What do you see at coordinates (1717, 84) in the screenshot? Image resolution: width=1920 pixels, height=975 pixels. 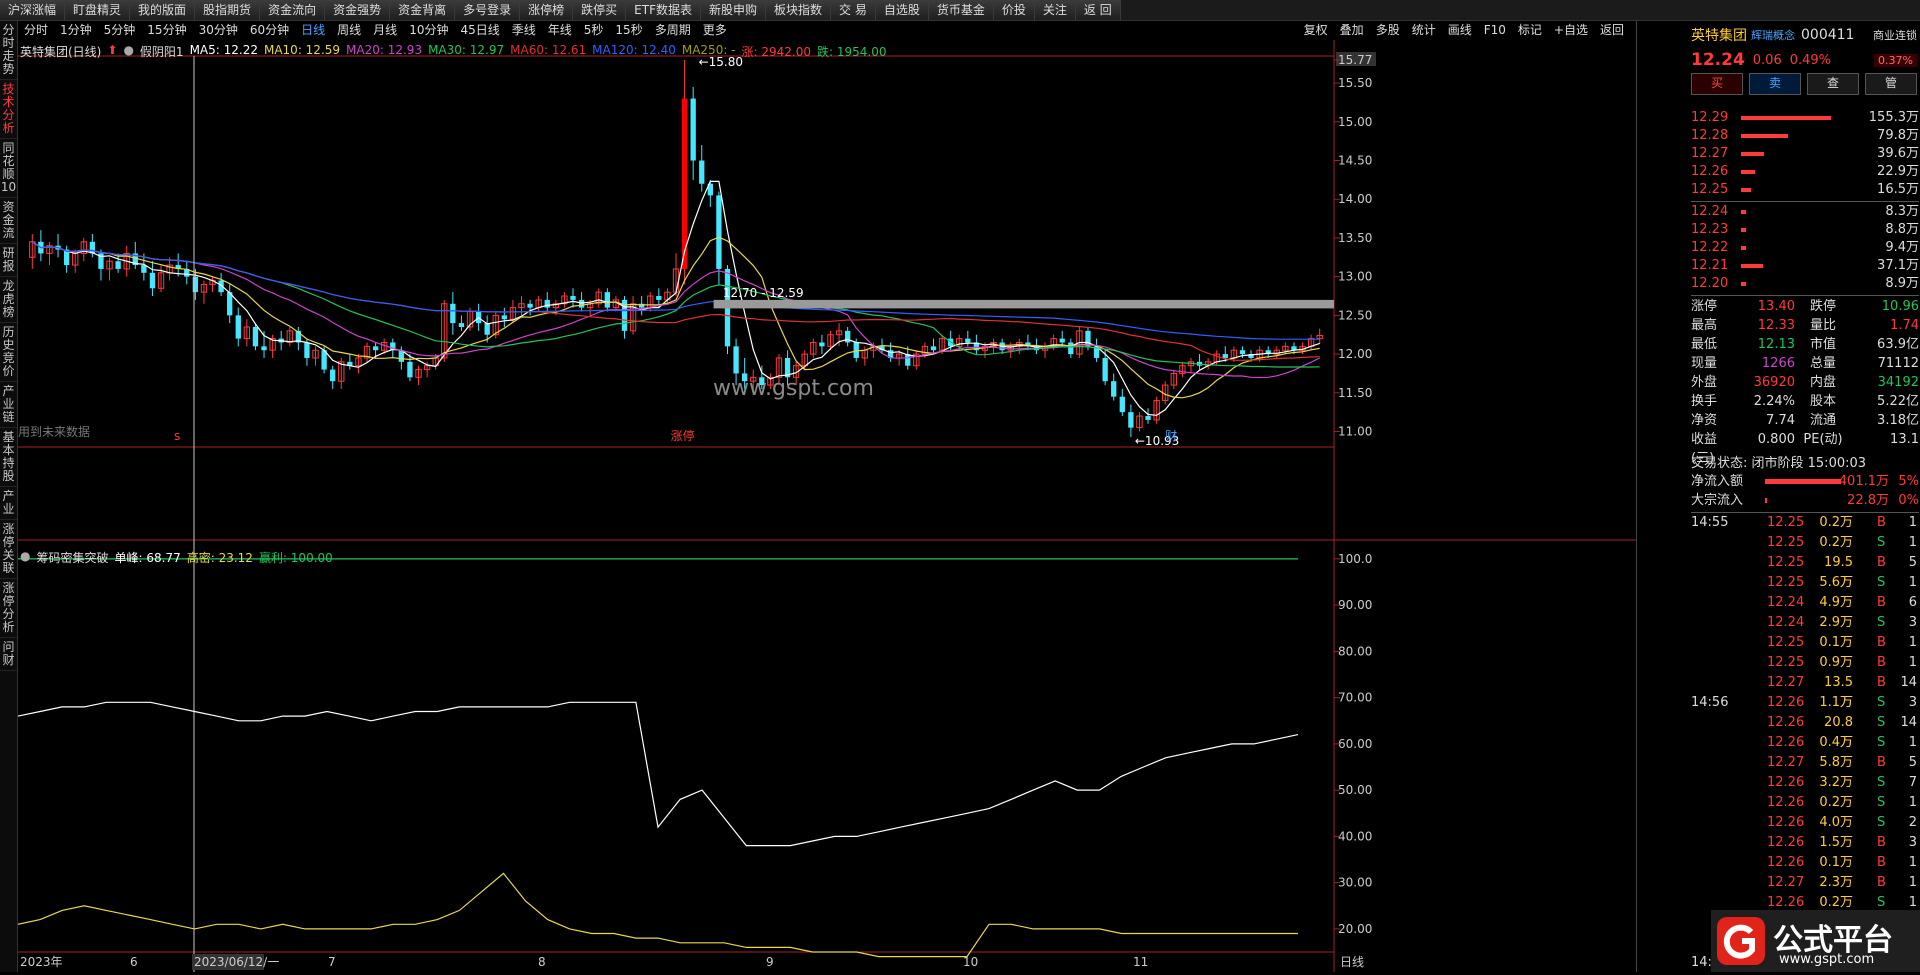 I see `buy-button: 买` at bounding box center [1717, 84].